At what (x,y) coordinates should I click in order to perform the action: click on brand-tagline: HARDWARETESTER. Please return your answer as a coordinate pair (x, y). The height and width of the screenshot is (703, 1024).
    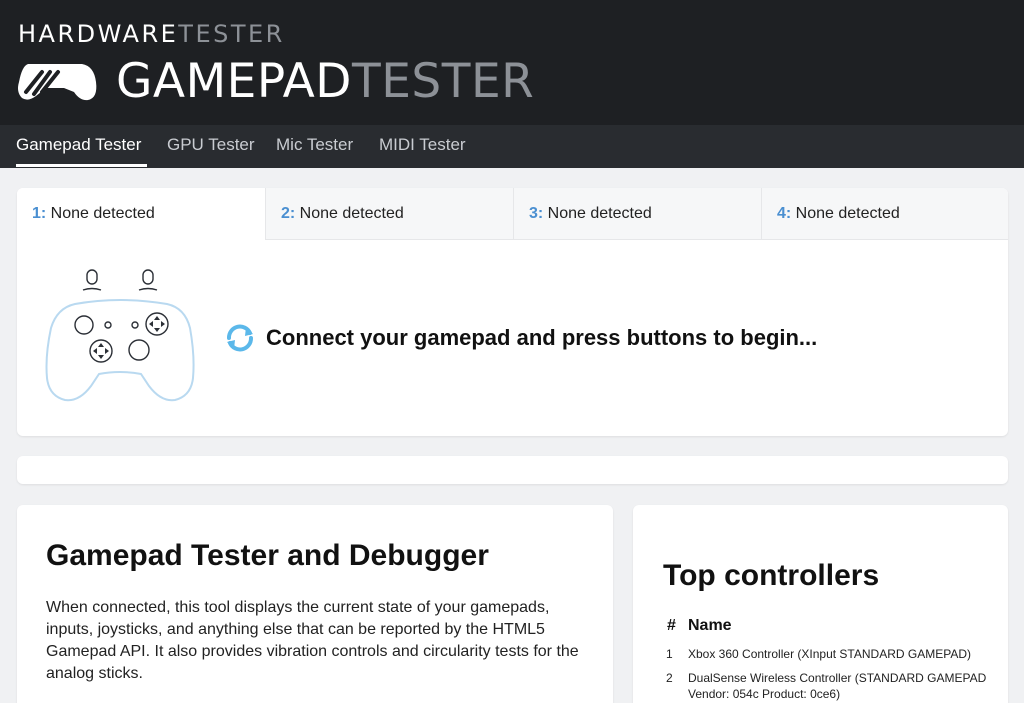
    Looking at the image, I should click on (151, 34).